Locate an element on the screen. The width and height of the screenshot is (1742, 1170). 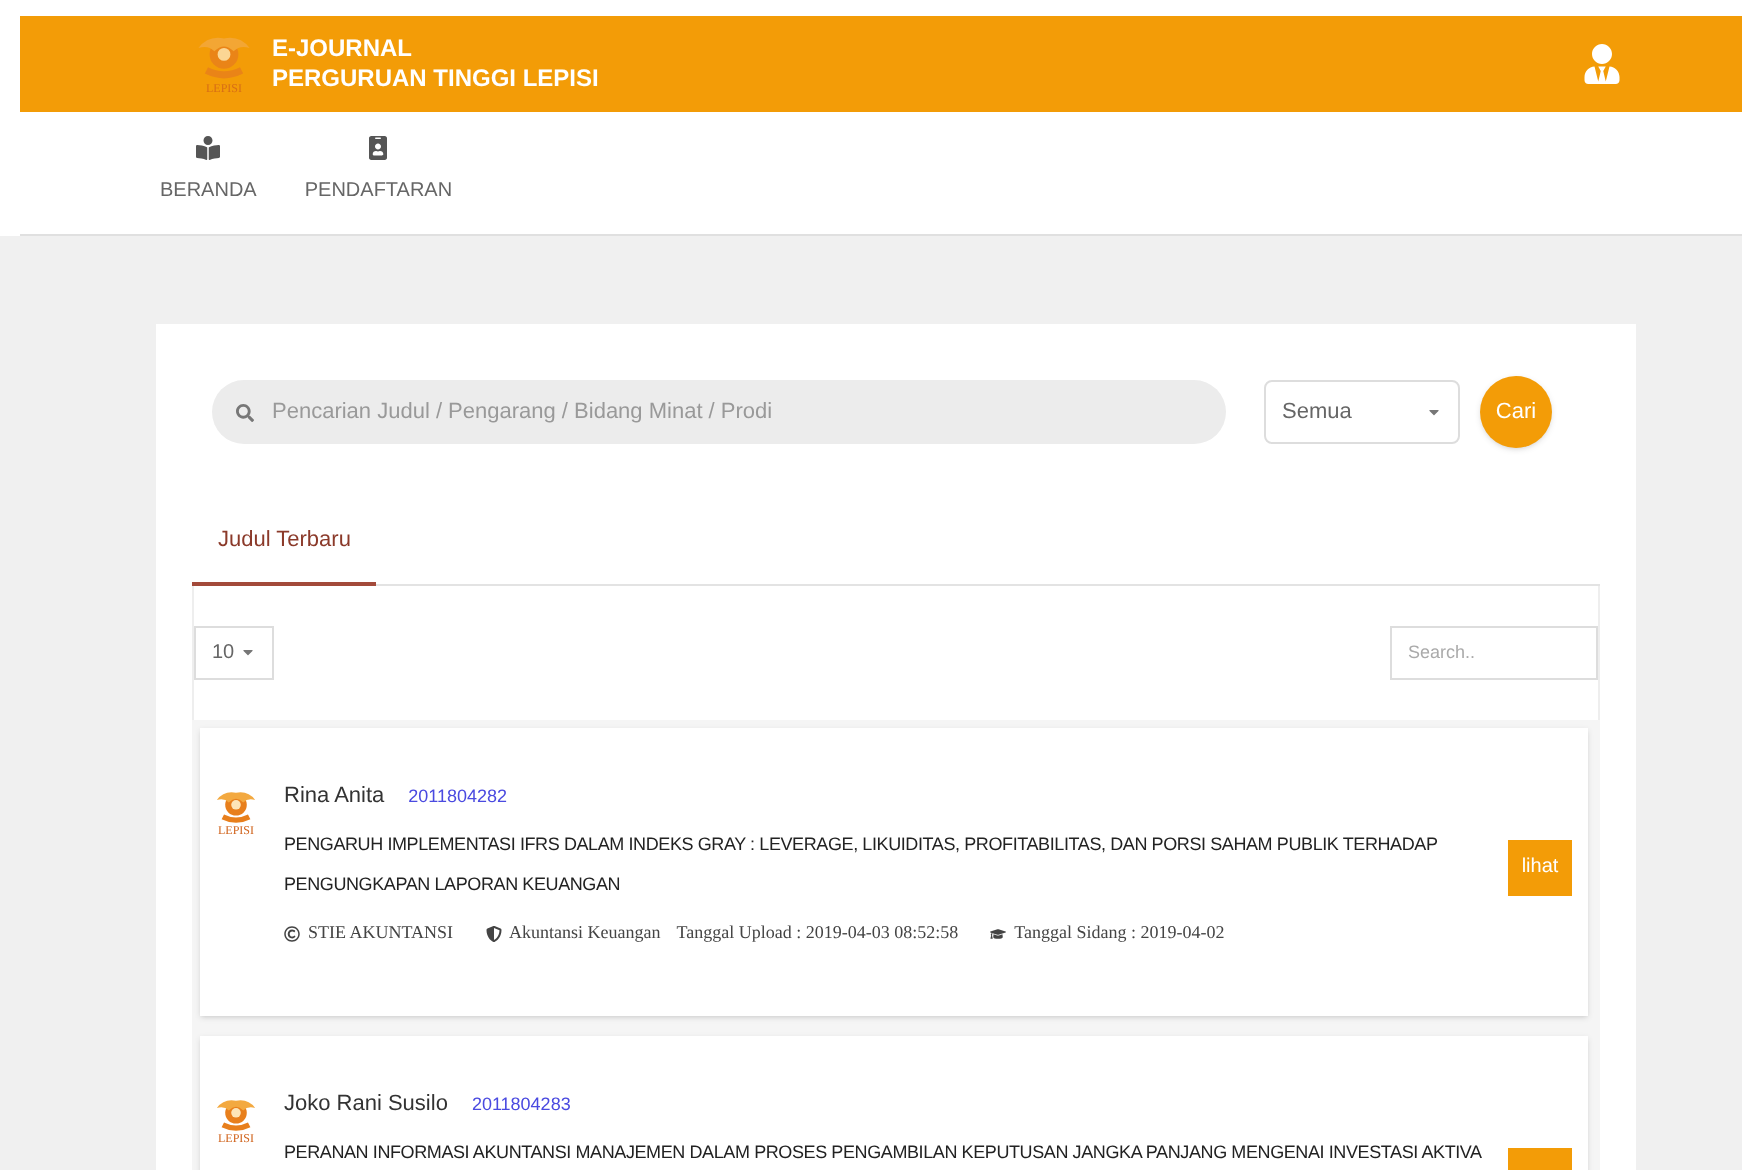
search-icon is located at coordinates (245, 413).